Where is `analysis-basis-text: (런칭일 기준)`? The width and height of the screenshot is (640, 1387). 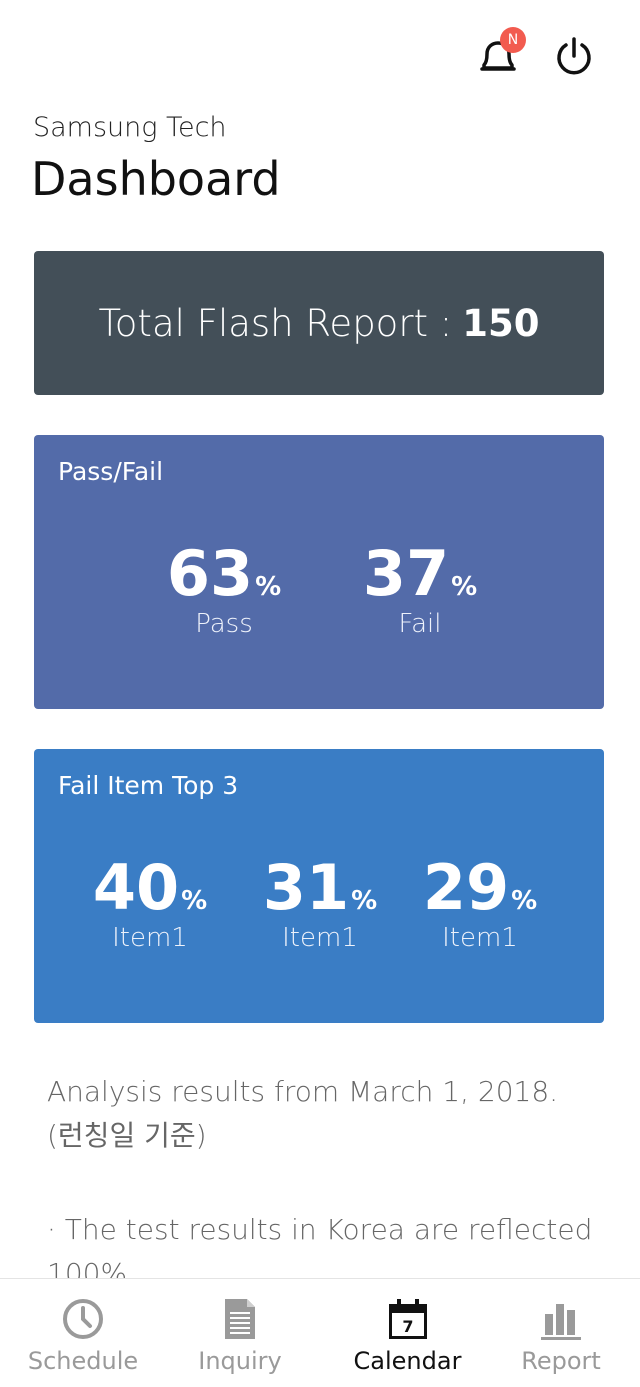 analysis-basis-text: (런칭일 기준) is located at coordinates (127, 1135).